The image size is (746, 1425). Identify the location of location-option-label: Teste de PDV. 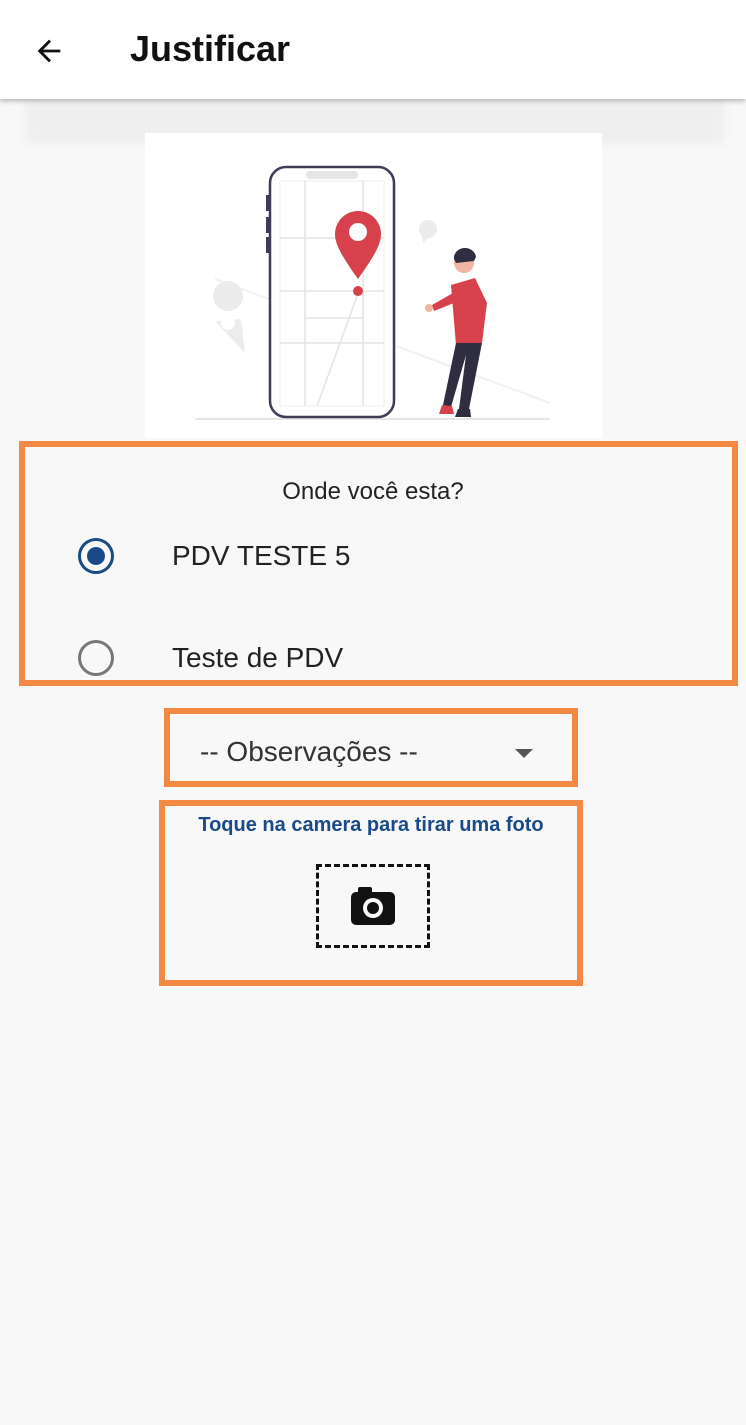
(258, 657).